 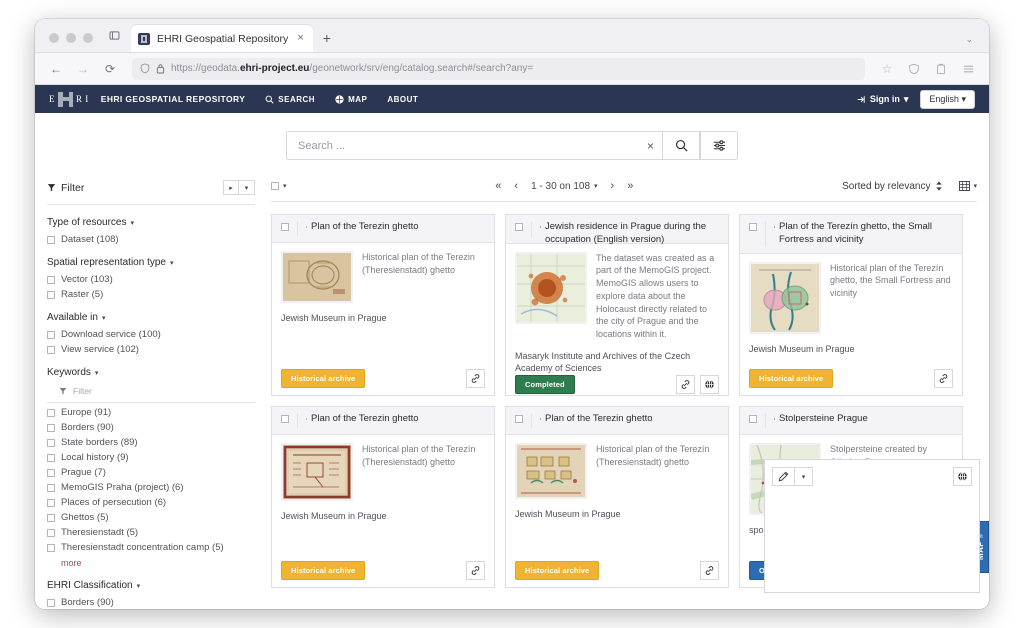 I want to click on facet-title: EHRI Classification ▾, so click(x=151, y=585).